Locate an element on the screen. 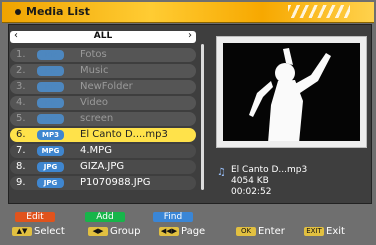 The width and height of the screenshot is (376, 245). file-row-selected: 6. MP3 El Canto D....mp3 is located at coordinates (103, 135).